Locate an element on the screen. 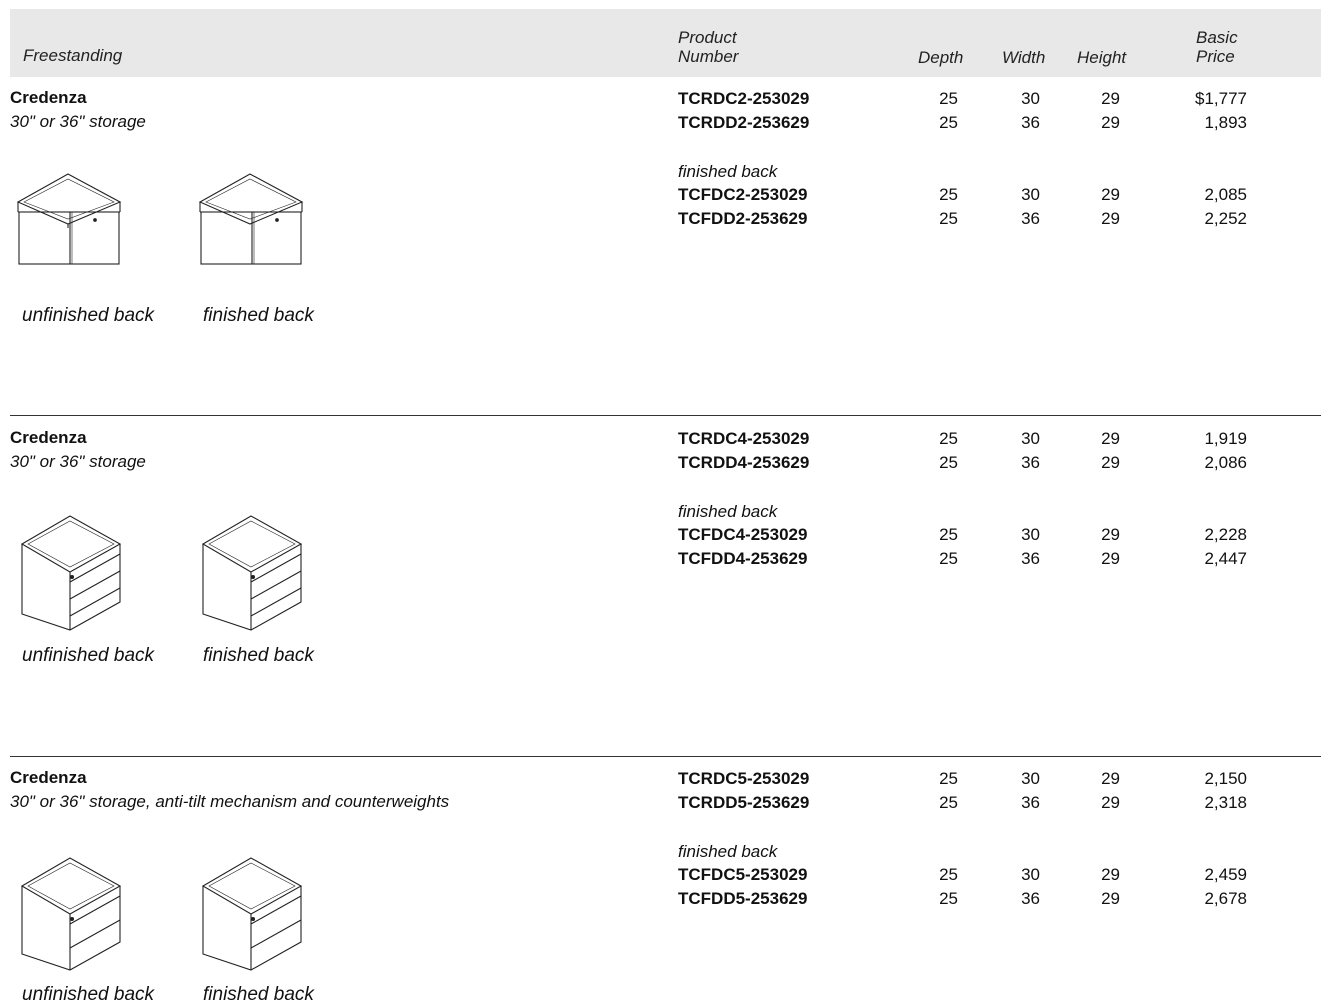 Image resolution: width=1321 pixels, height=1006 pixels. header-width: Width is located at coordinates (1024, 57).